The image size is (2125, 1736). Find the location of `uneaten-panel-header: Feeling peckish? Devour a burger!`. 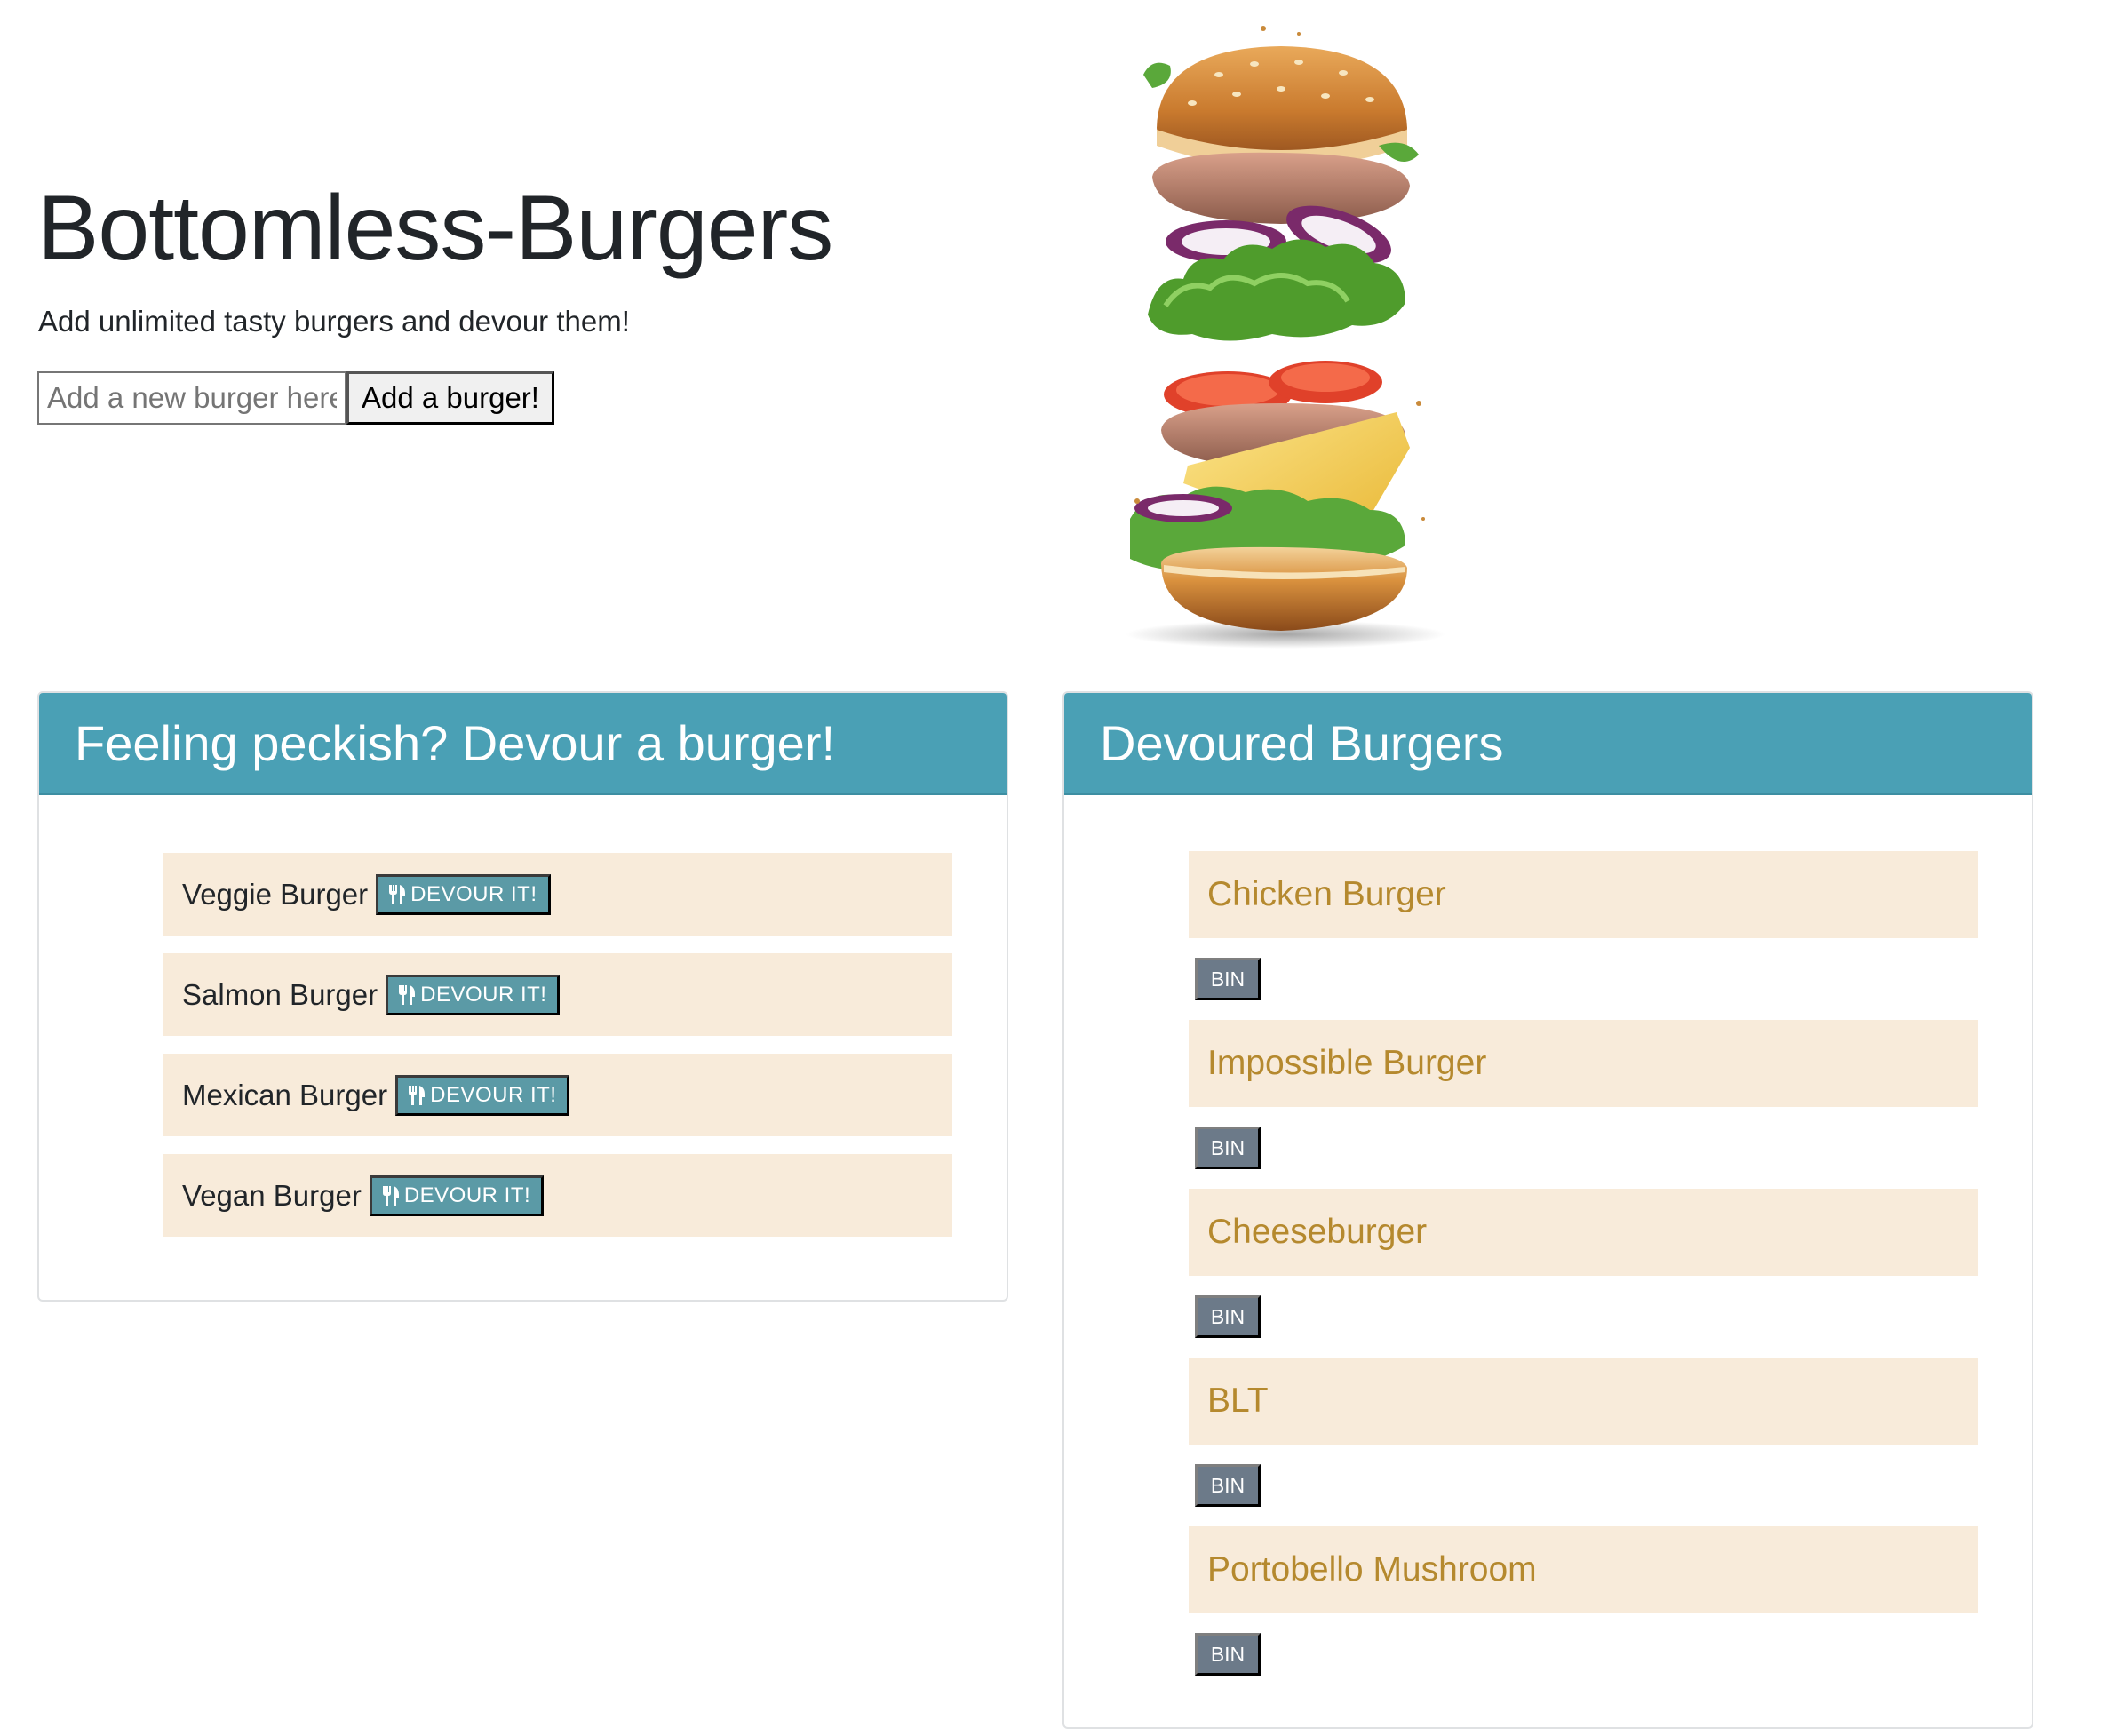

uneaten-panel-header: Feeling peckish? Devour a burger! is located at coordinates (523, 744).